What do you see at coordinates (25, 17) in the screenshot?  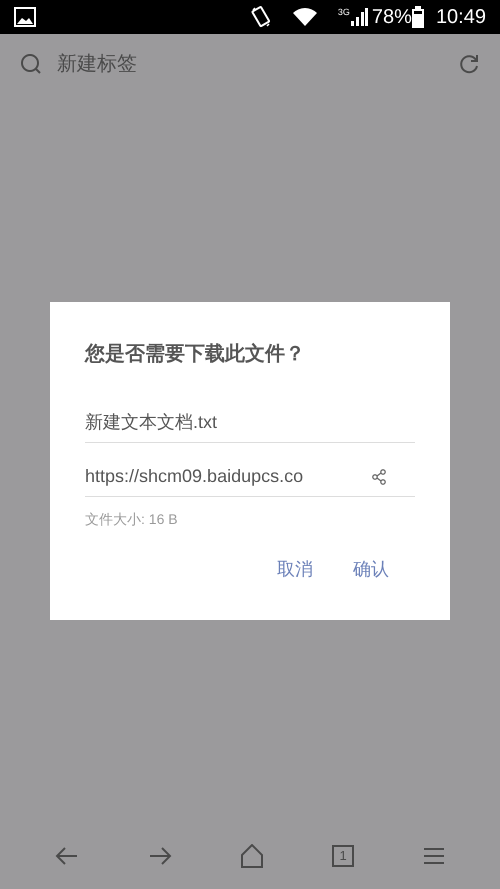 I see `image-icon` at bounding box center [25, 17].